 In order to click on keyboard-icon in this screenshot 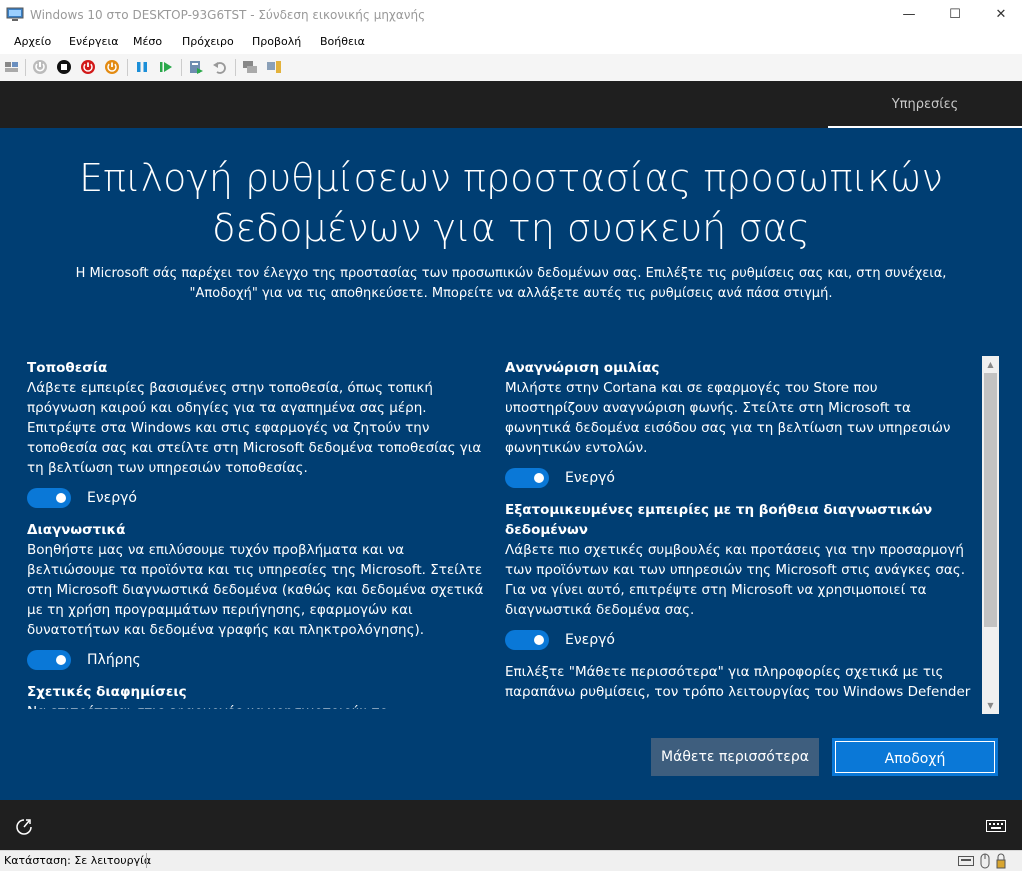, I will do `click(996, 826)`.